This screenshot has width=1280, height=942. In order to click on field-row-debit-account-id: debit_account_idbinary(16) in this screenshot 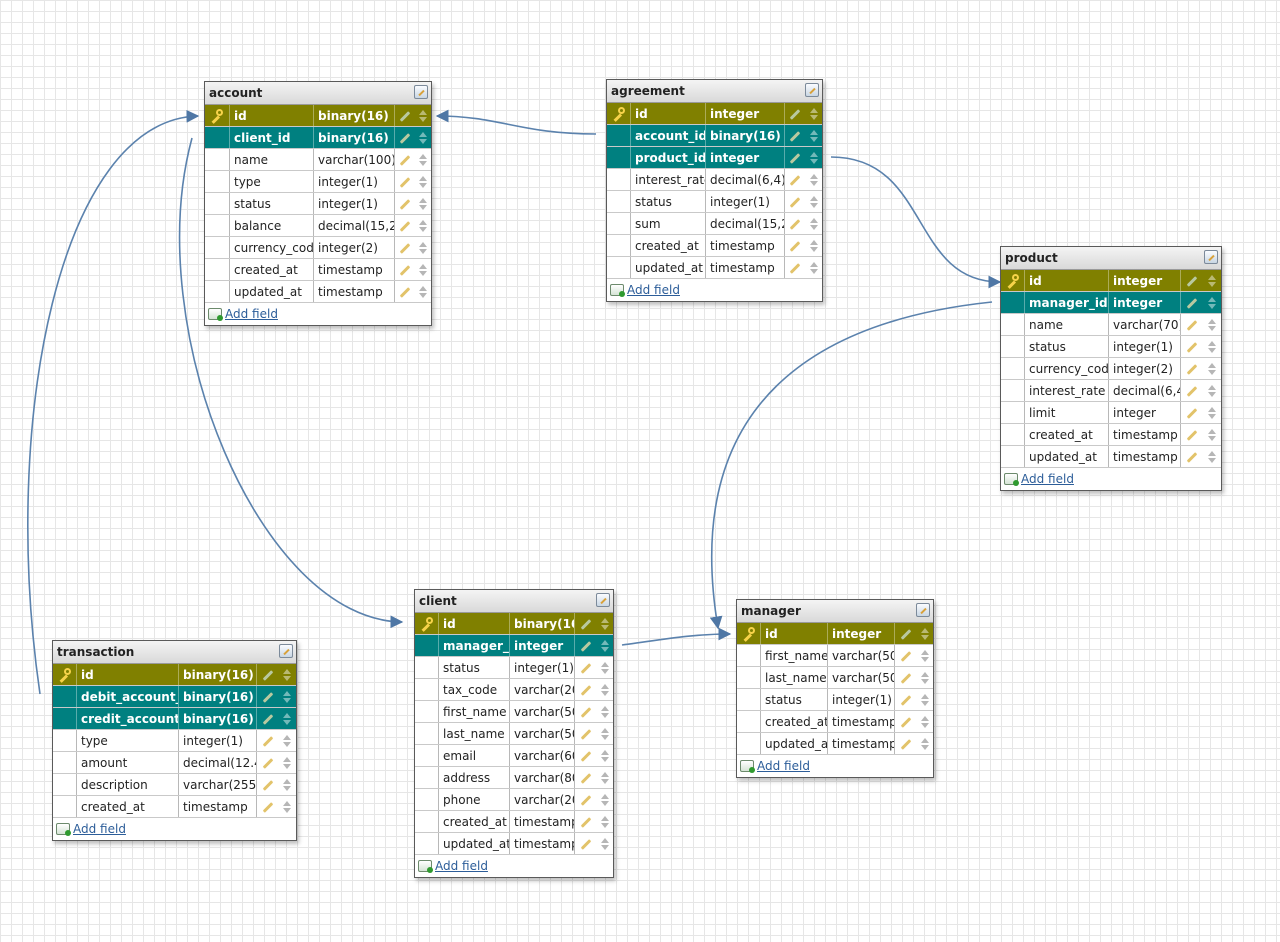, I will do `click(174, 697)`.